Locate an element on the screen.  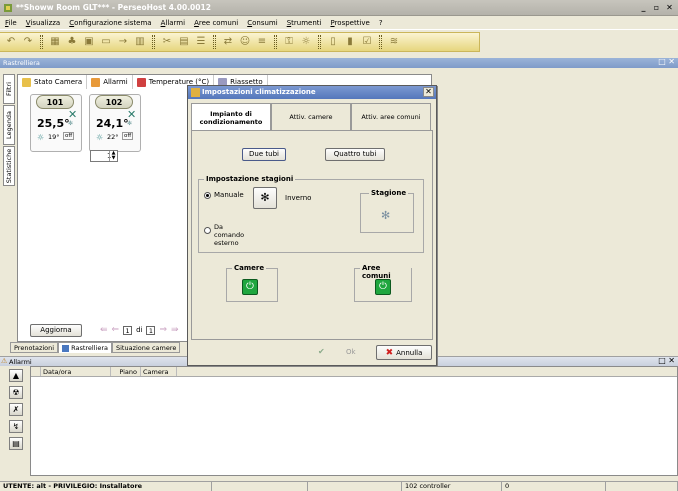
ok-button: Ok is located at coordinates (351, 352).